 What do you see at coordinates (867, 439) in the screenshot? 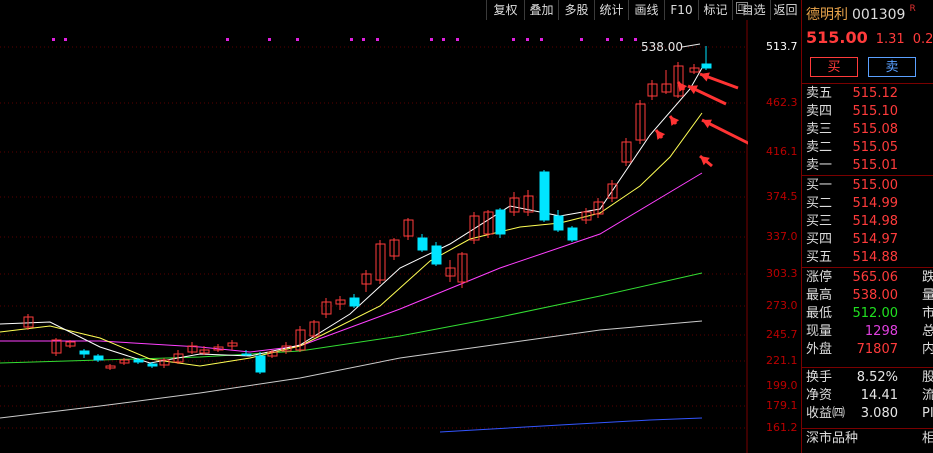
I see `market-row: 深市品种 相` at bounding box center [867, 439].